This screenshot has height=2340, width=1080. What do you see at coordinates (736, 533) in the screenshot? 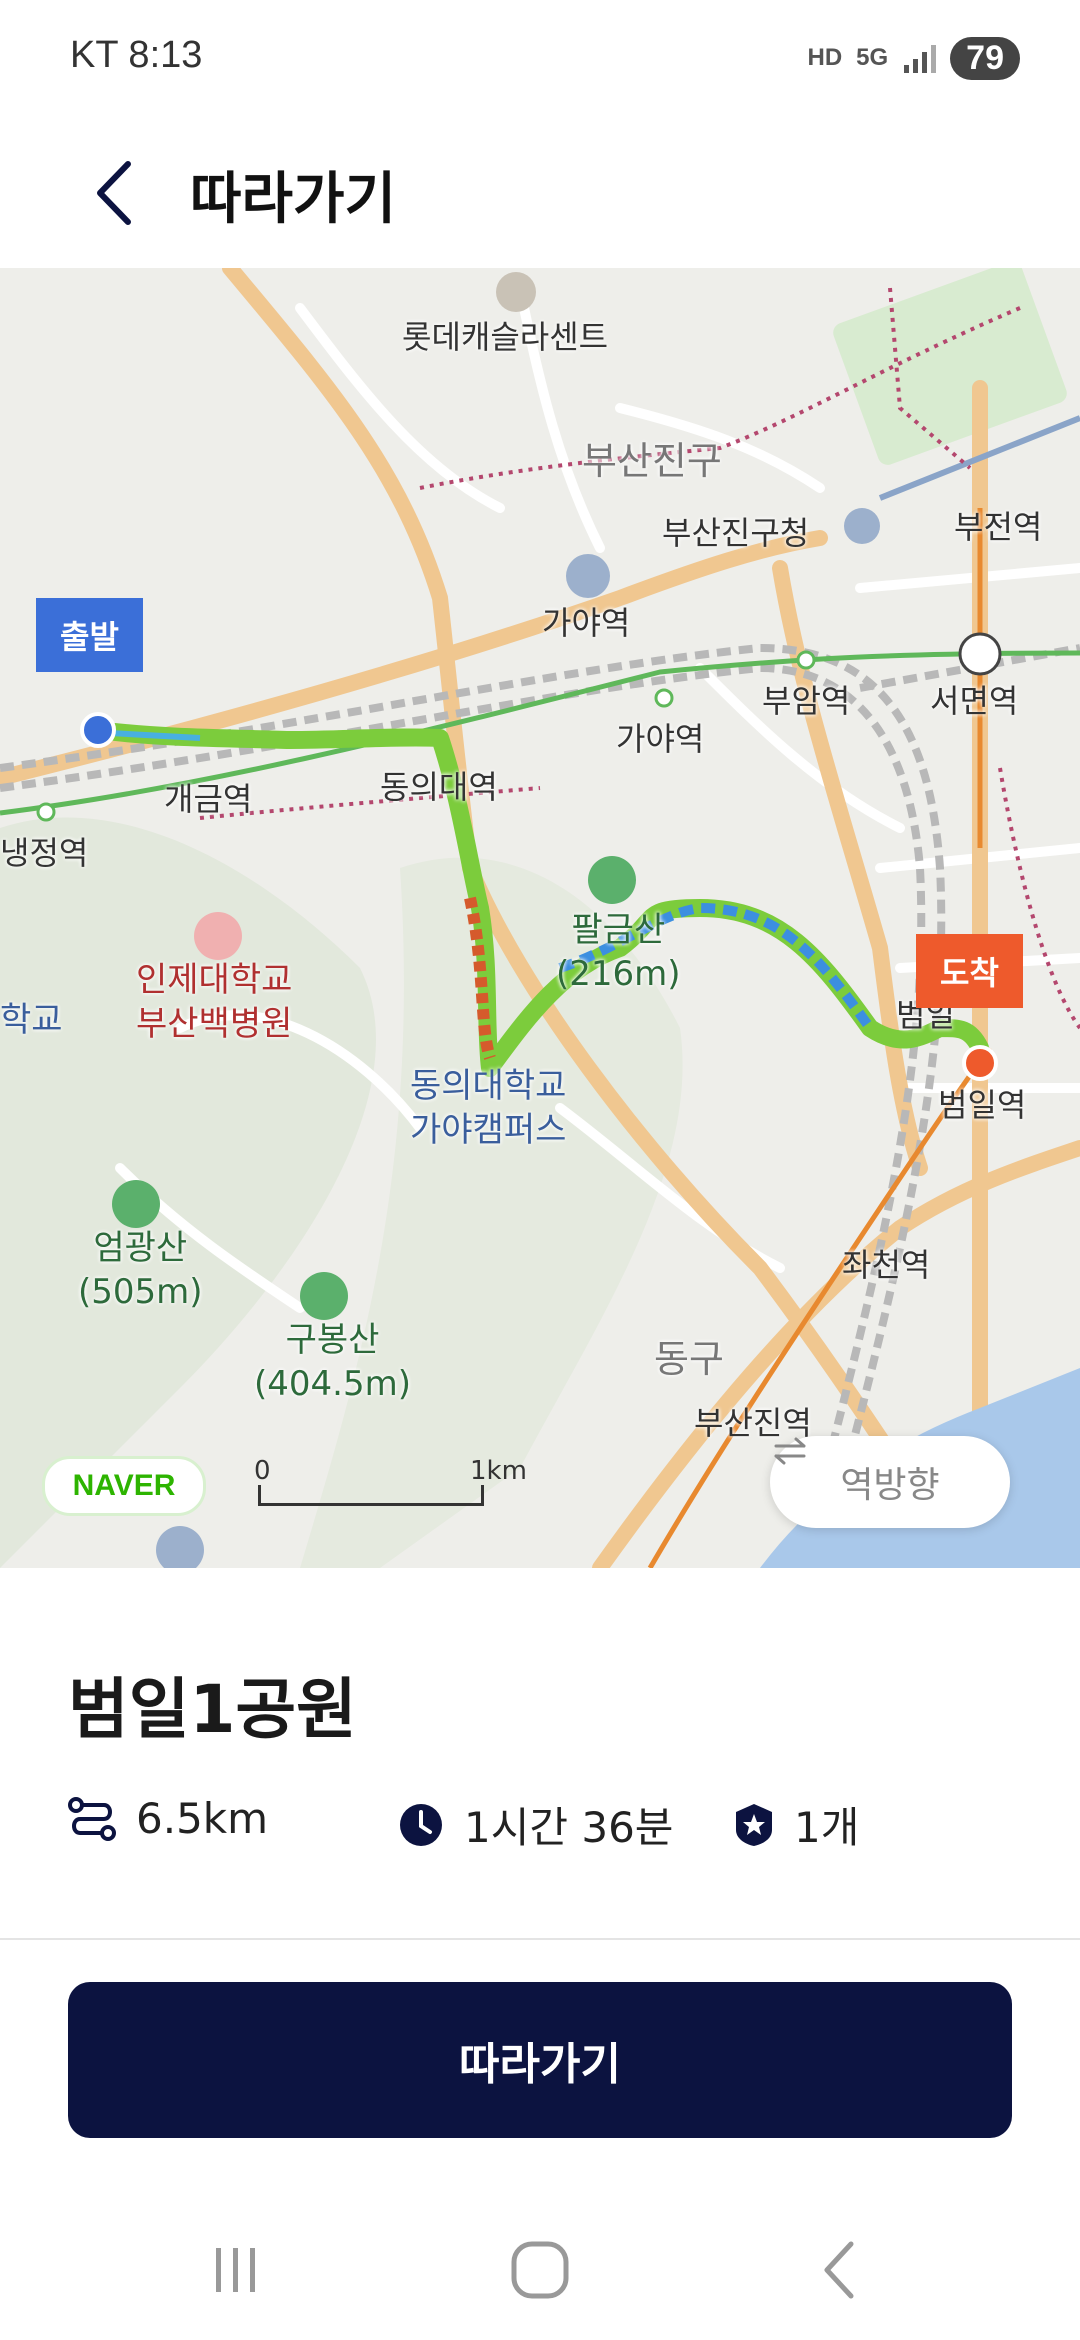
I see `map-label: 부산진구청` at bounding box center [736, 533].